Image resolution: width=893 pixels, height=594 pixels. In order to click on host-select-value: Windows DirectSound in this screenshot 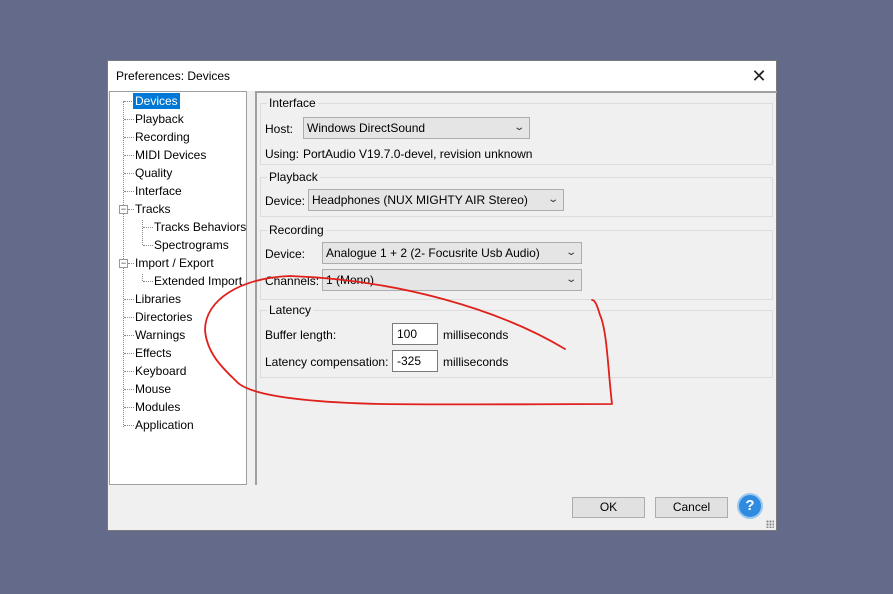, I will do `click(366, 128)`.